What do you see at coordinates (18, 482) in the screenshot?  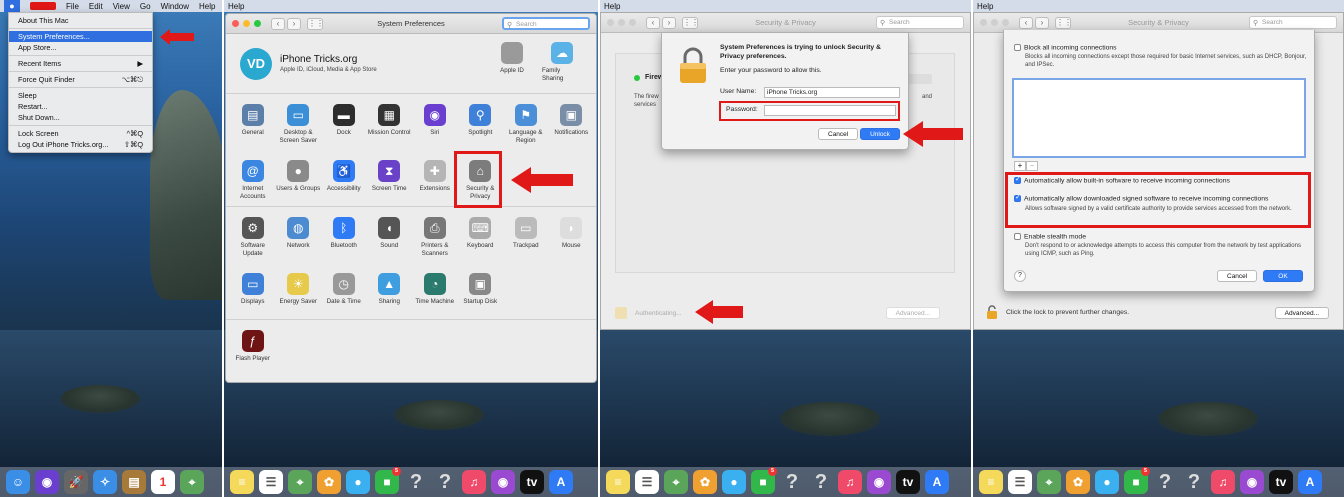 I see `finder-icon: ☺` at bounding box center [18, 482].